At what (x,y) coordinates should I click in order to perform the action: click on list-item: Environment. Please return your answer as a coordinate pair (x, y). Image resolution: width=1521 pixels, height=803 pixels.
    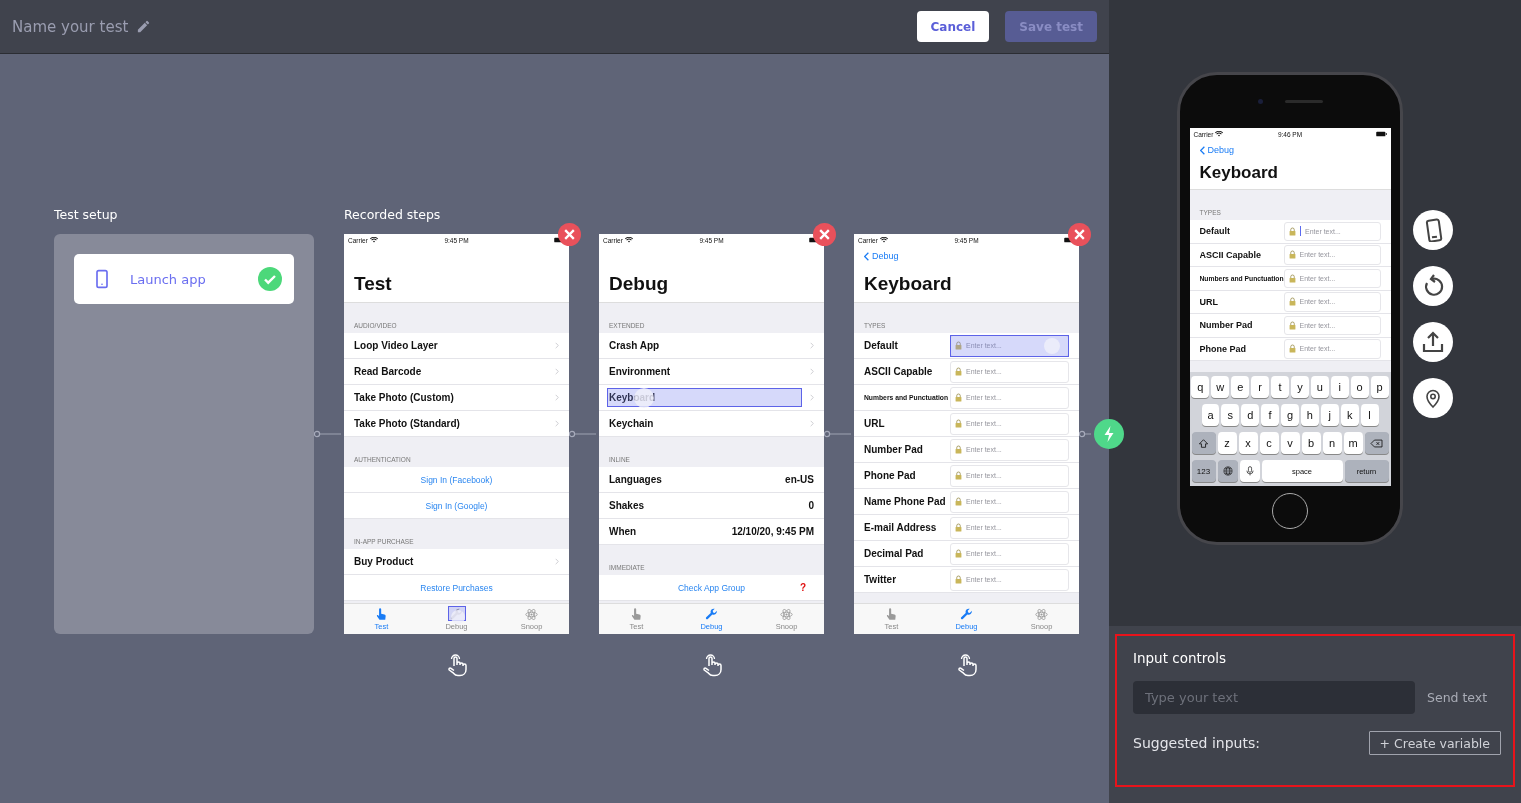
    Looking at the image, I should click on (711, 372).